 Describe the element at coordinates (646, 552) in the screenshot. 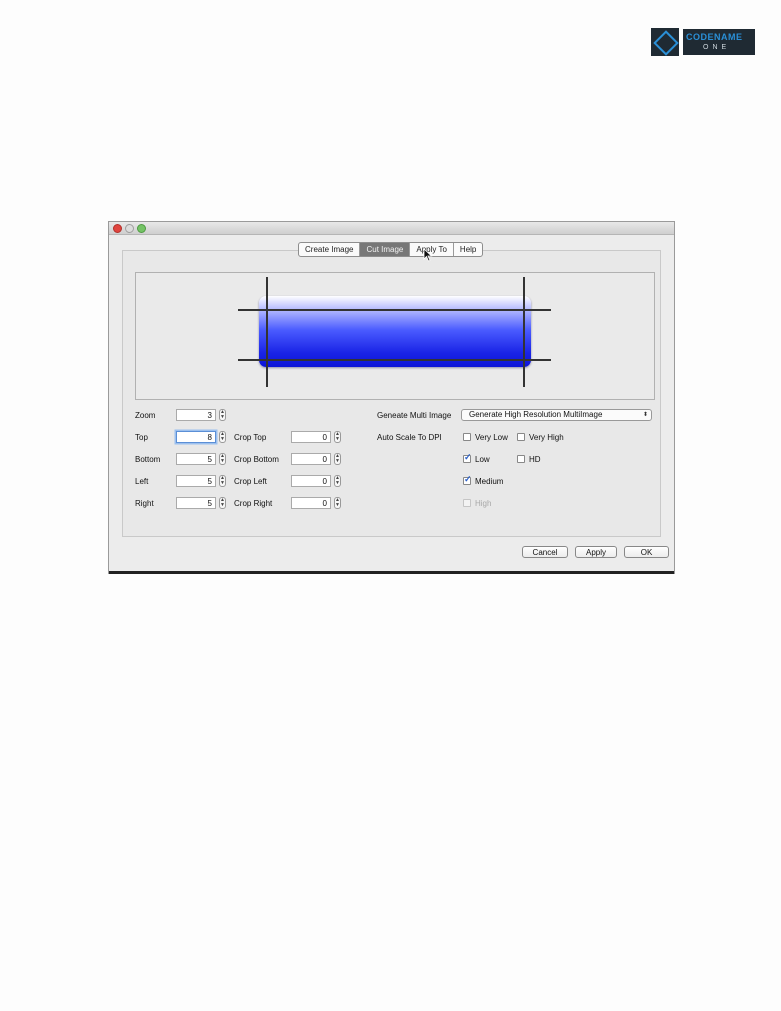

I see `ok-button: OK` at that location.